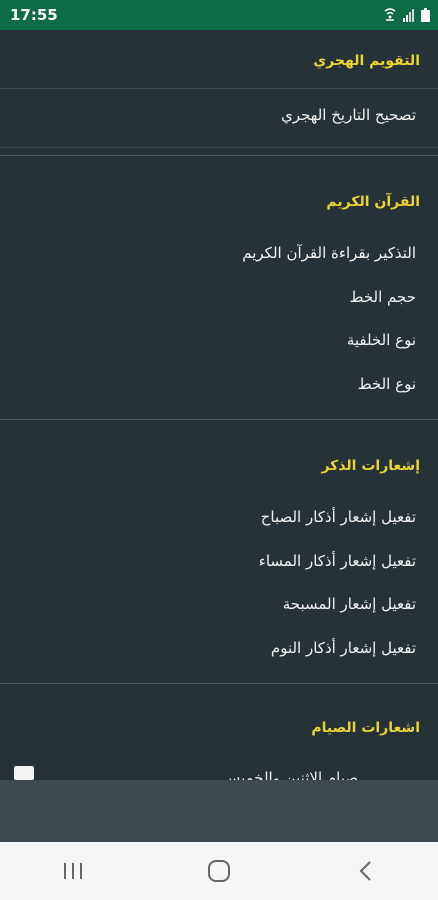 The width and height of the screenshot is (438, 900). What do you see at coordinates (343, 648) in the screenshot?
I see `sleep-adhkar-item: تفعيل إشعار أذكار النوم` at bounding box center [343, 648].